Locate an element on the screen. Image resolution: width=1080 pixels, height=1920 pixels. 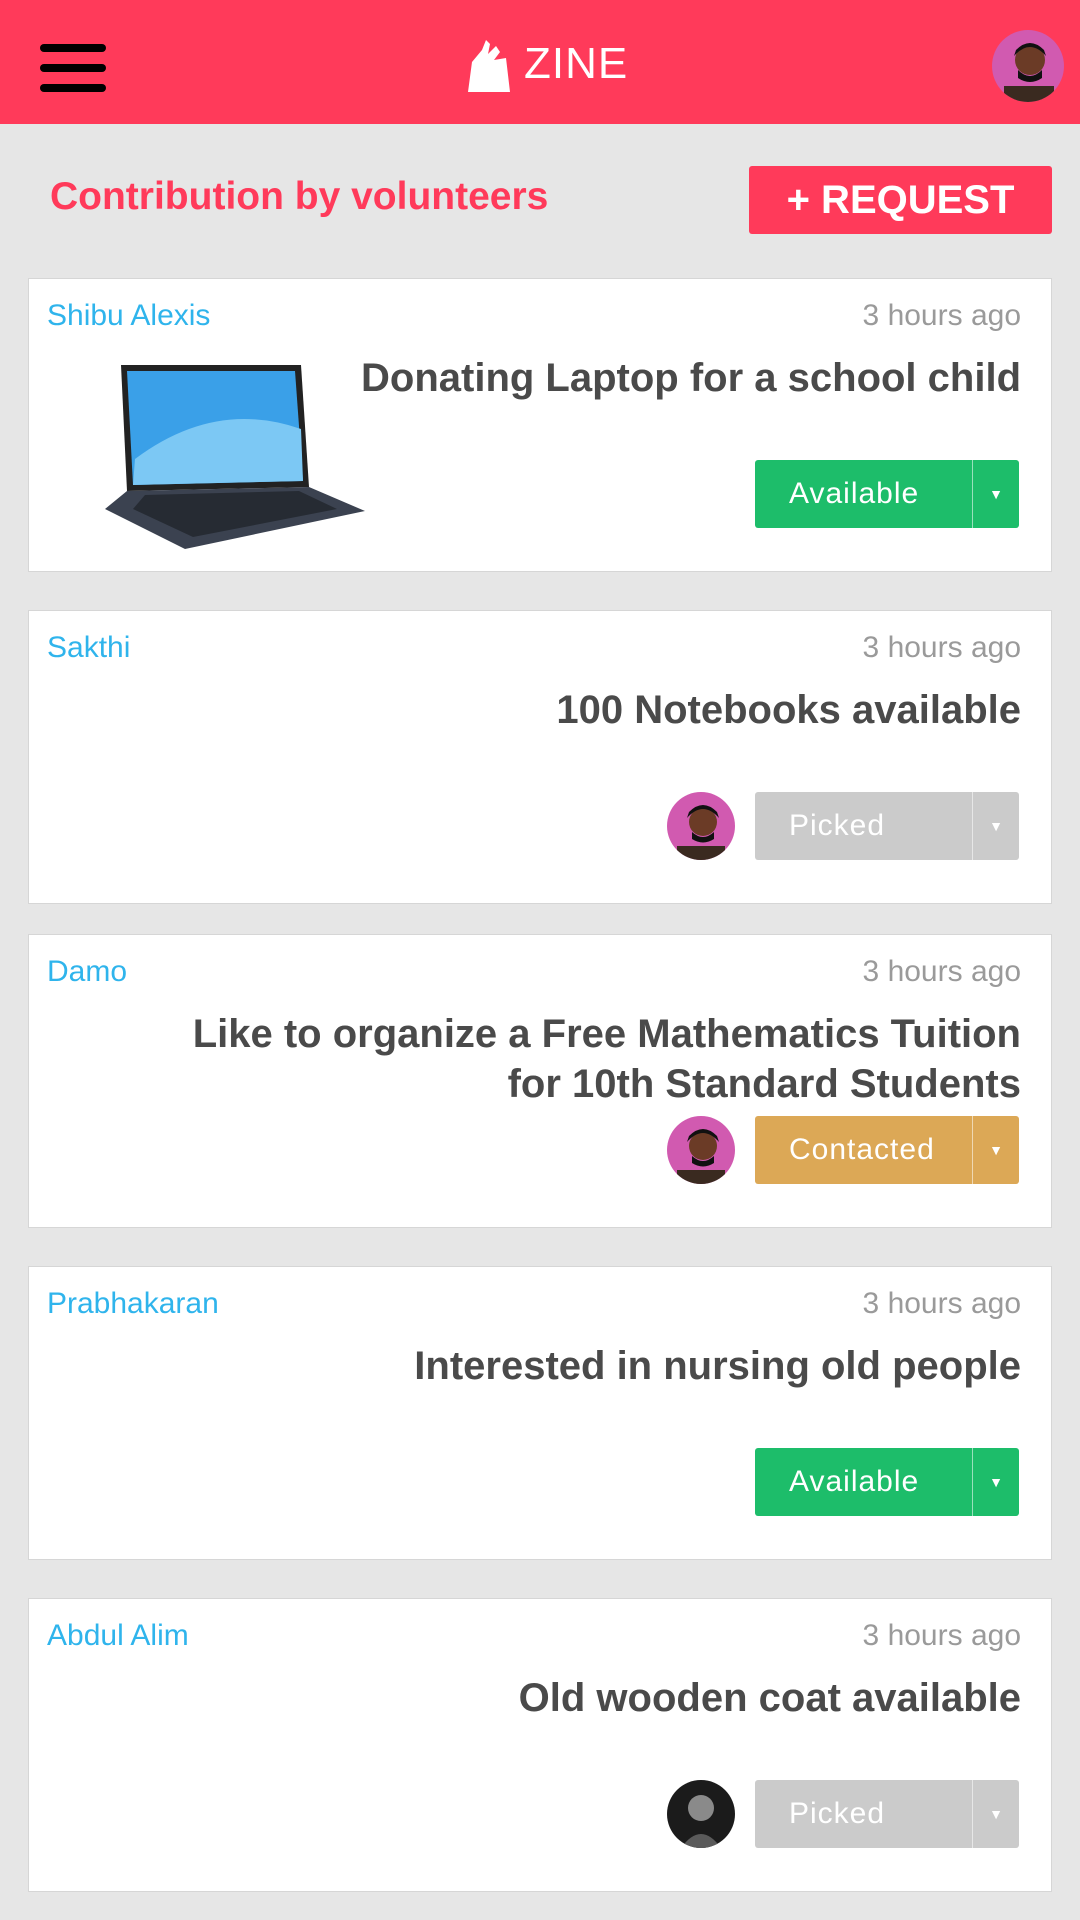
request-button: + REQUEST is located at coordinates (900, 200).